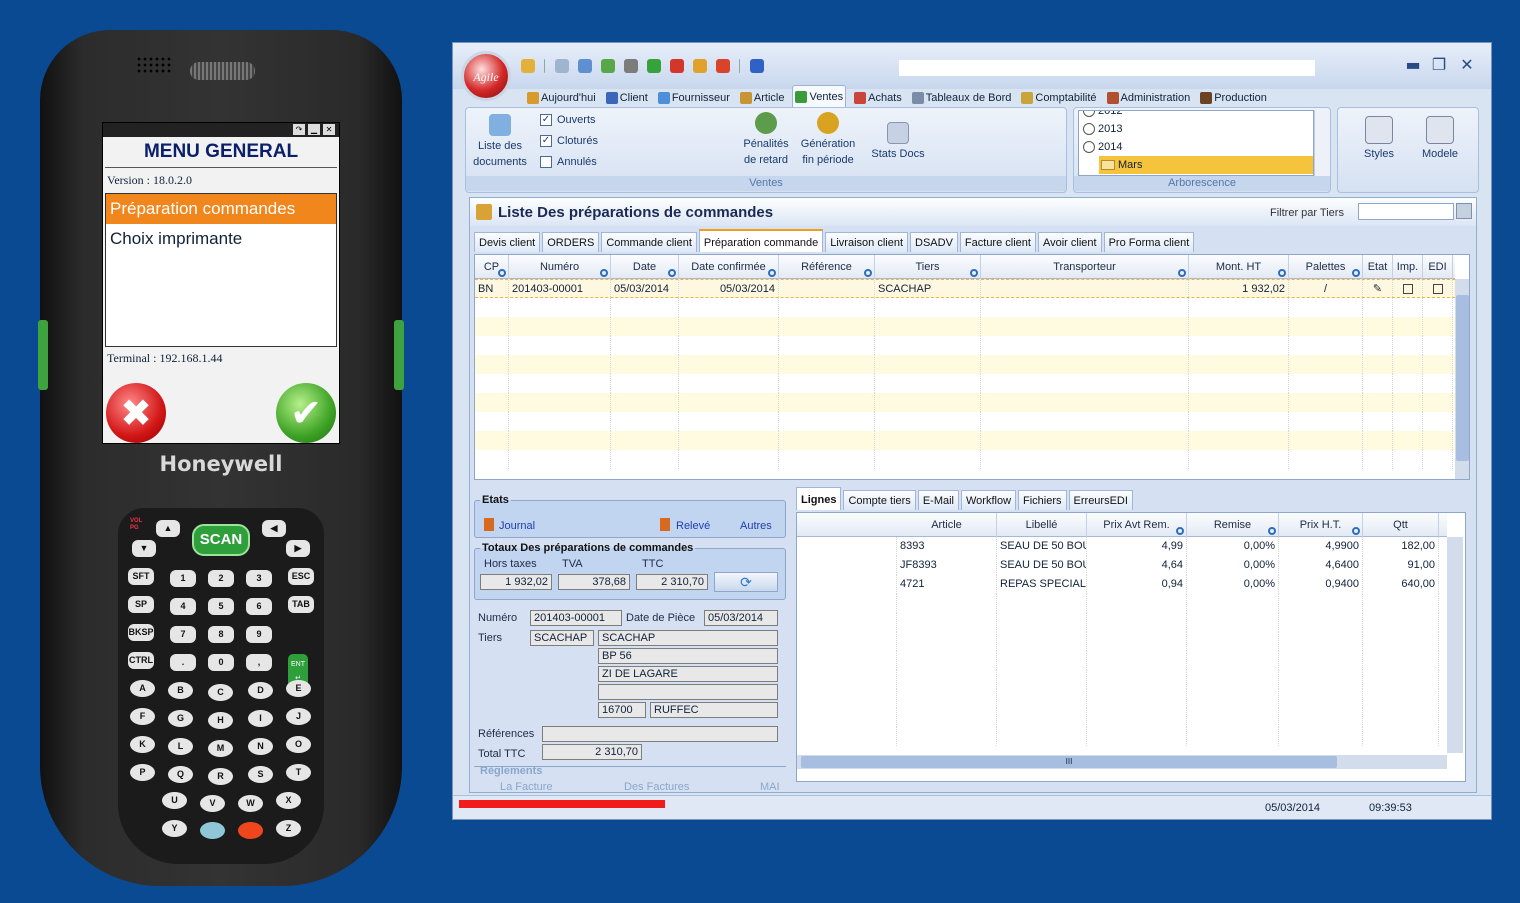  What do you see at coordinates (1233, 98) in the screenshot?
I see `menu-tab-production: Production` at bounding box center [1233, 98].